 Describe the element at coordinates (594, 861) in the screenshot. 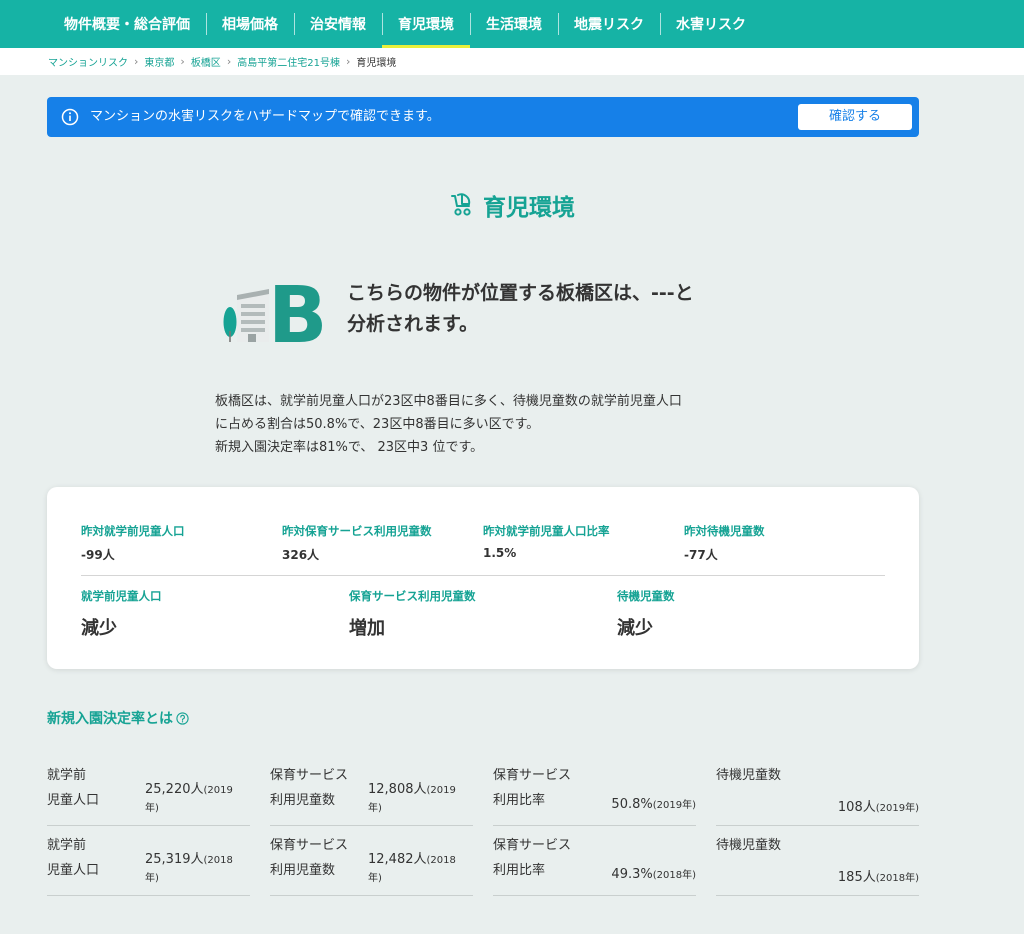

I see `data-cell: 保育サービス 利用比率 49.3%(2018年)` at that location.